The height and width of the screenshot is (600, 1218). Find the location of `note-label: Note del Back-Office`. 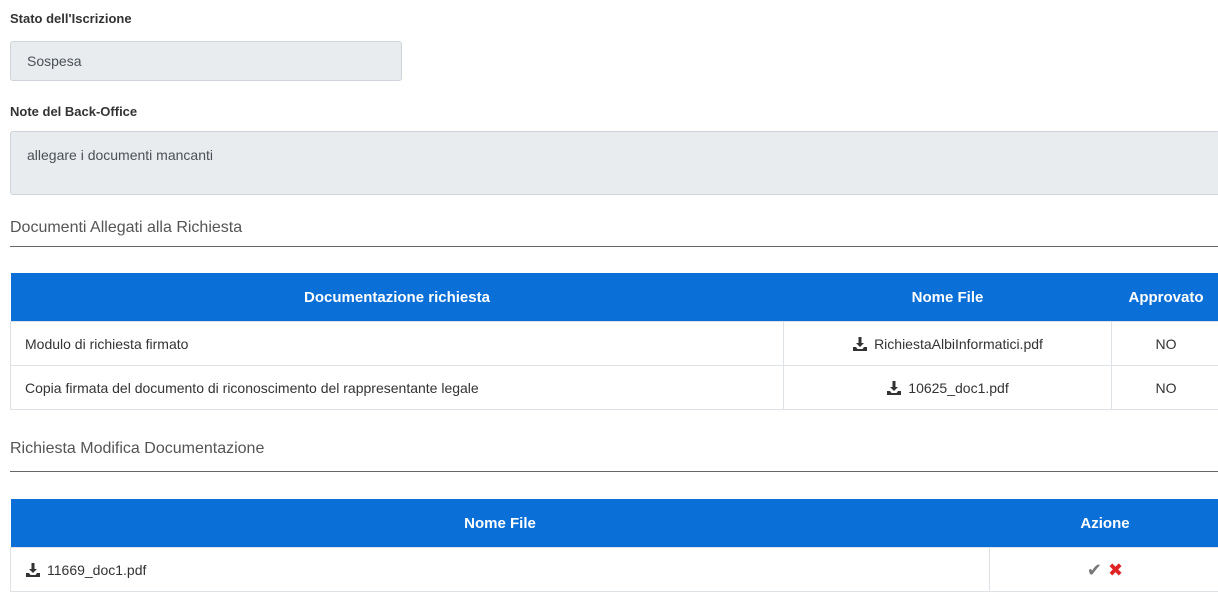

note-label: Note del Back-Office is located at coordinates (74, 111).